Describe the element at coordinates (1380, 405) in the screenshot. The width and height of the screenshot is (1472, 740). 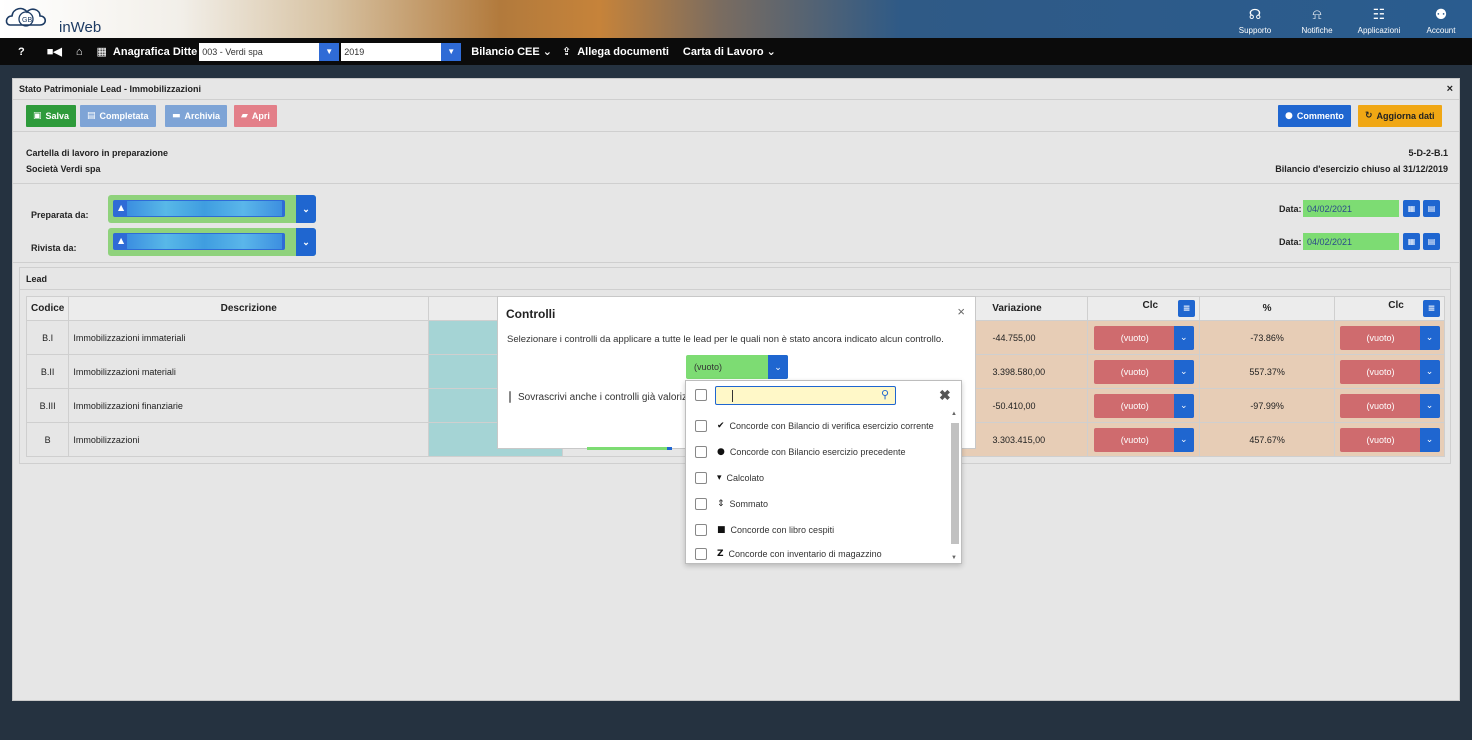
I see `clc2-value: (vuoto)` at that location.